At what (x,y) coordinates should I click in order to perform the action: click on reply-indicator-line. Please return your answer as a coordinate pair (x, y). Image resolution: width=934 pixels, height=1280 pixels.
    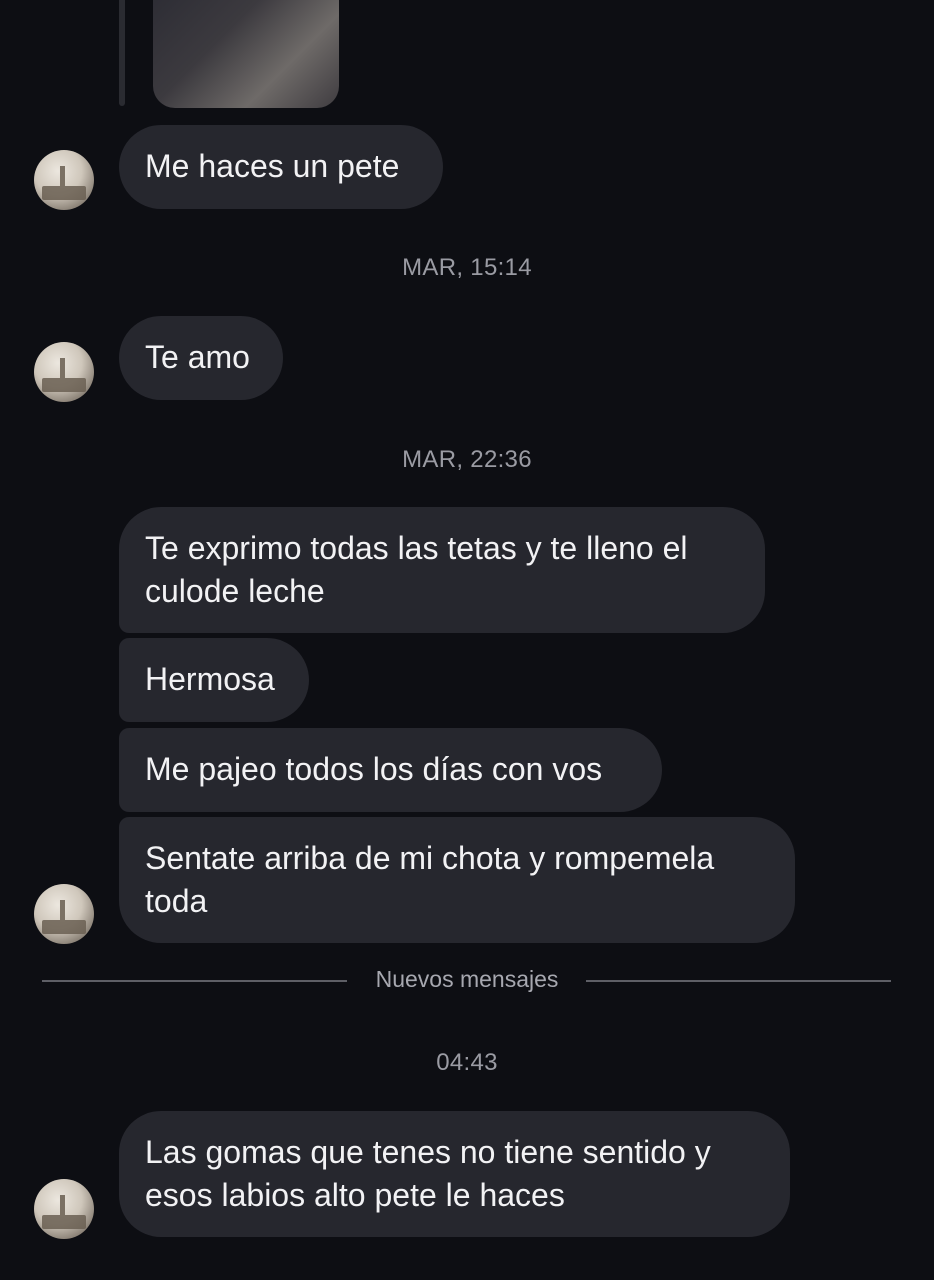
    Looking at the image, I should click on (122, 53).